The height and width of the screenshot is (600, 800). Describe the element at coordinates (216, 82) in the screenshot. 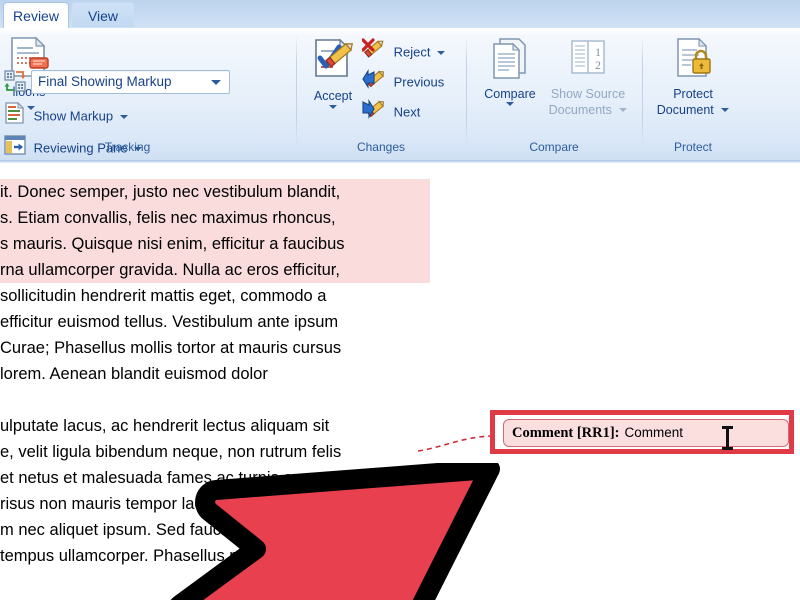

I see `chevron-down-icon` at that location.